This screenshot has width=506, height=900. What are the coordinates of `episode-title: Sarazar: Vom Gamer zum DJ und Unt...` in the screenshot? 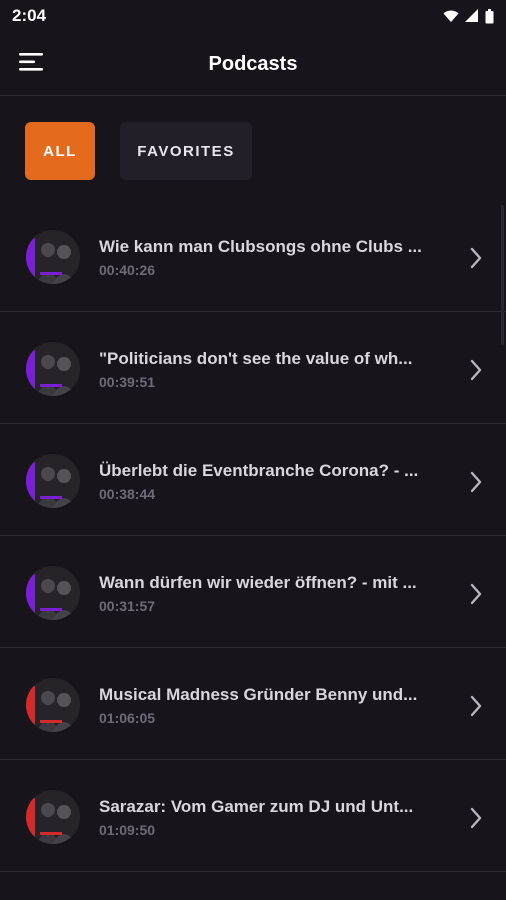 It's located at (256, 806).